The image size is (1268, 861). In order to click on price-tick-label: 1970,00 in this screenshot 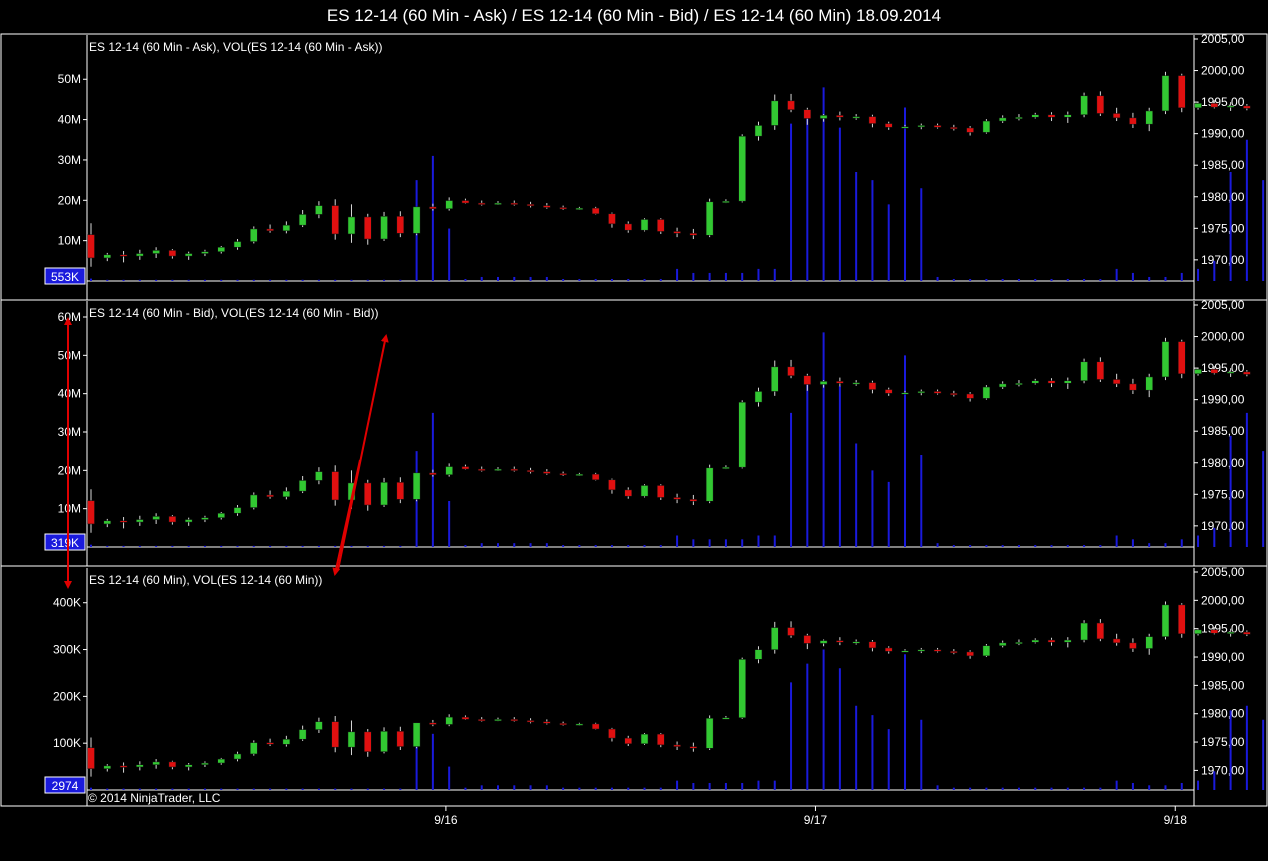, I will do `click(1223, 260)`.